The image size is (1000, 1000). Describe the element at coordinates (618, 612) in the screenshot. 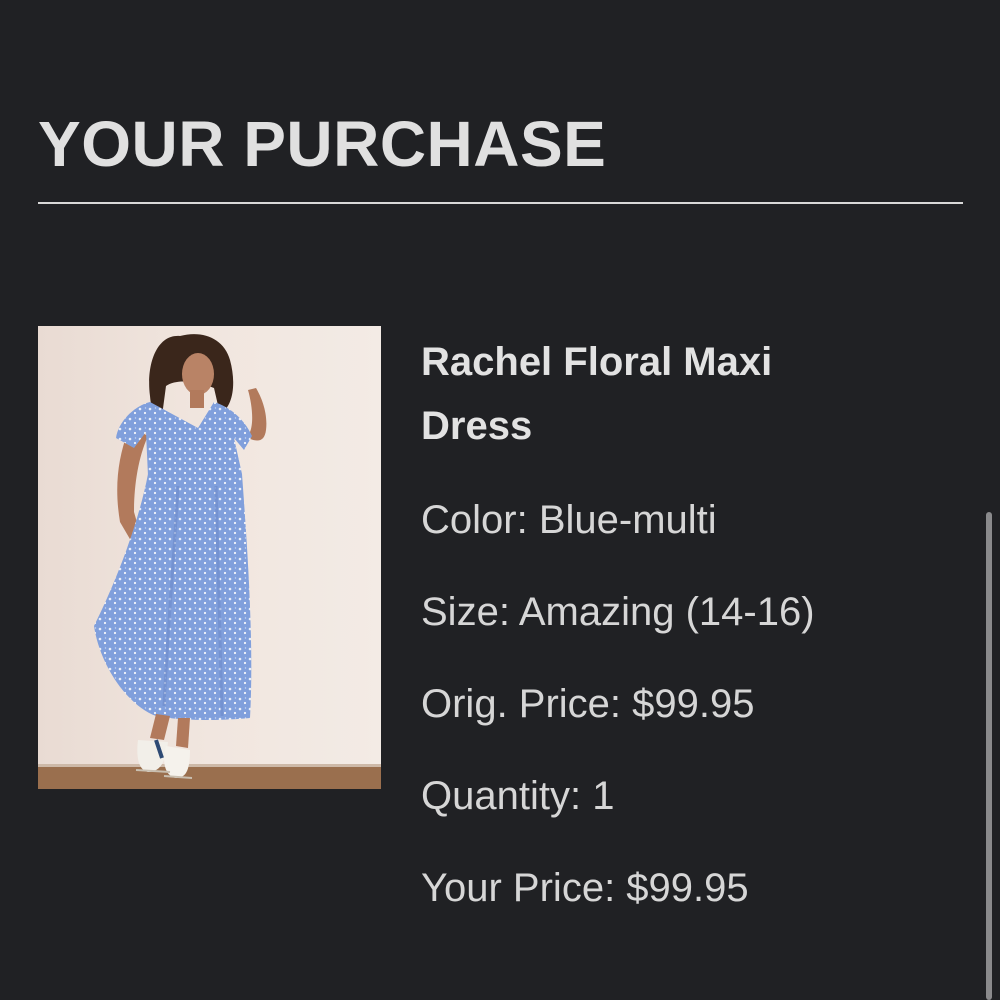

I see `product-size: Size: Amazing (14-16)` at that location.